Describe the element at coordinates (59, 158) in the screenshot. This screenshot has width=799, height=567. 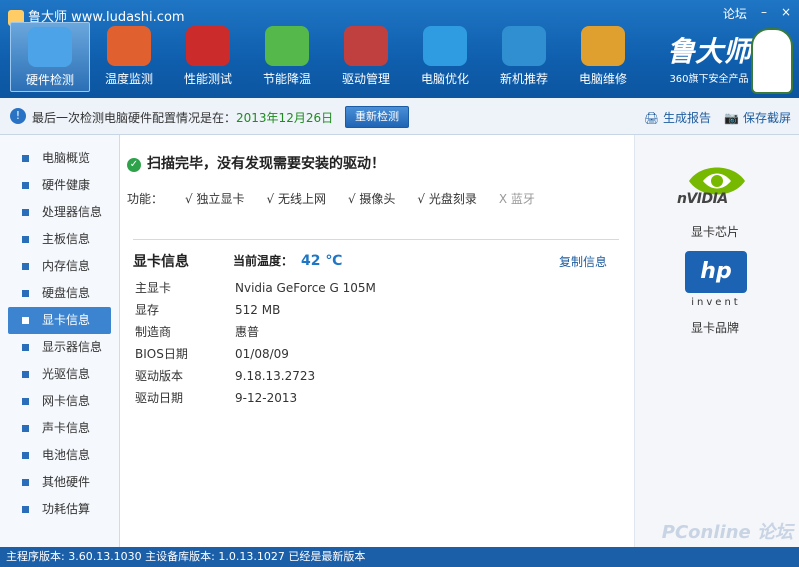
I see `sidebar-item-0: 电脑概览` at that location.